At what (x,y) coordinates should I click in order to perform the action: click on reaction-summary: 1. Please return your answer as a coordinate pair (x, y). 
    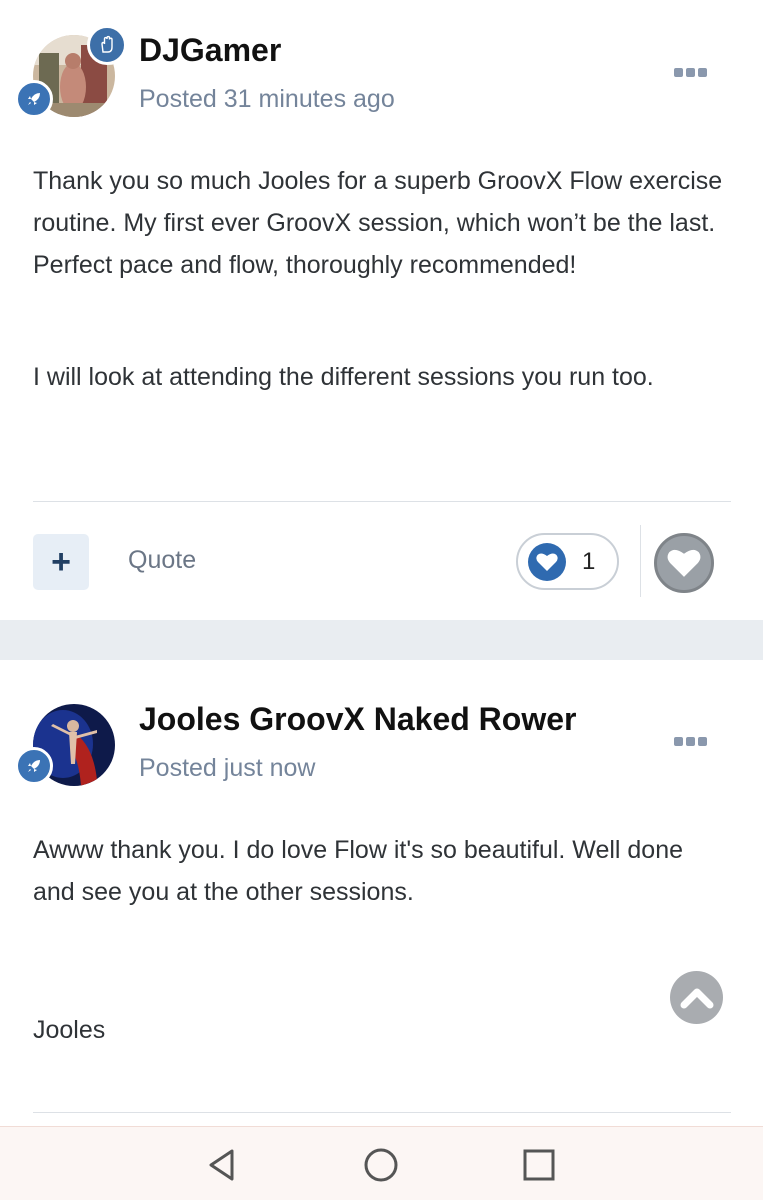
    Looking at the image, I should click on (567, 561).